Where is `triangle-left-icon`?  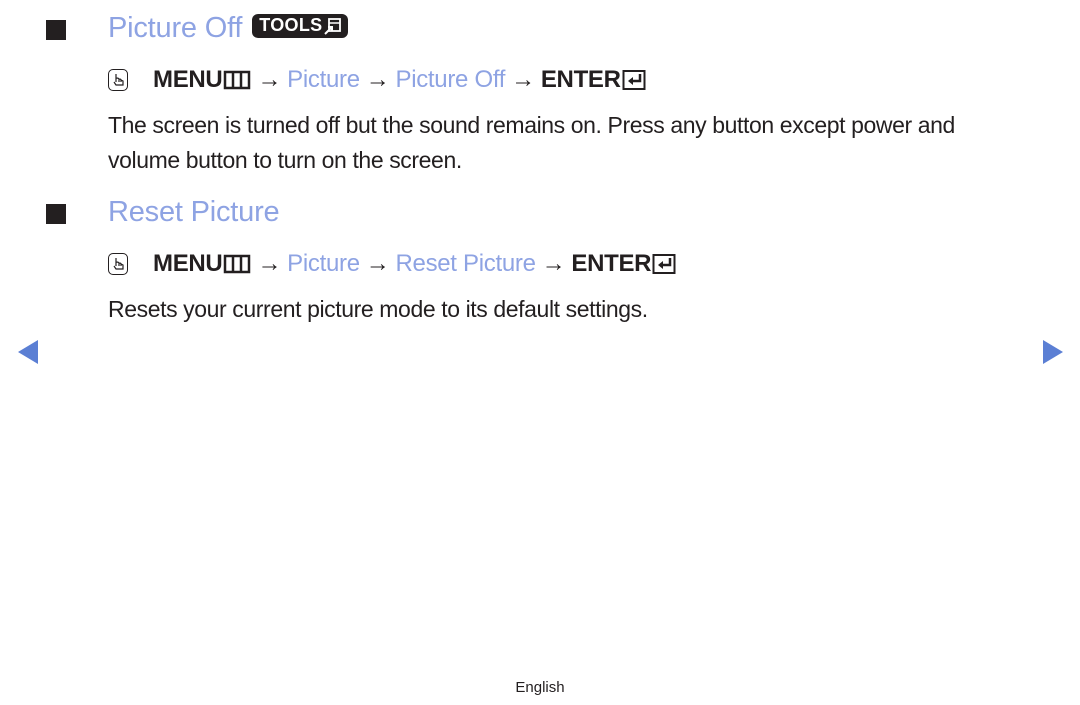 triangle-left-icon is located at coordinates (28, 352).